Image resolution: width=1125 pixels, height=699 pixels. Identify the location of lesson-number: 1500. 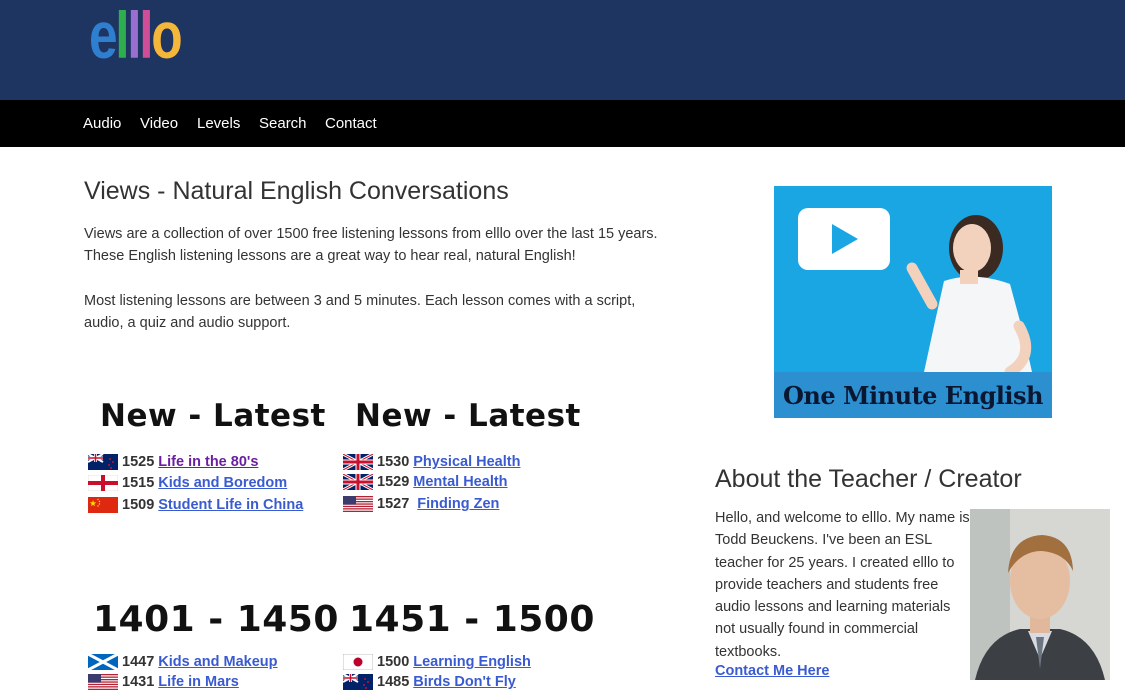
(393, 662).